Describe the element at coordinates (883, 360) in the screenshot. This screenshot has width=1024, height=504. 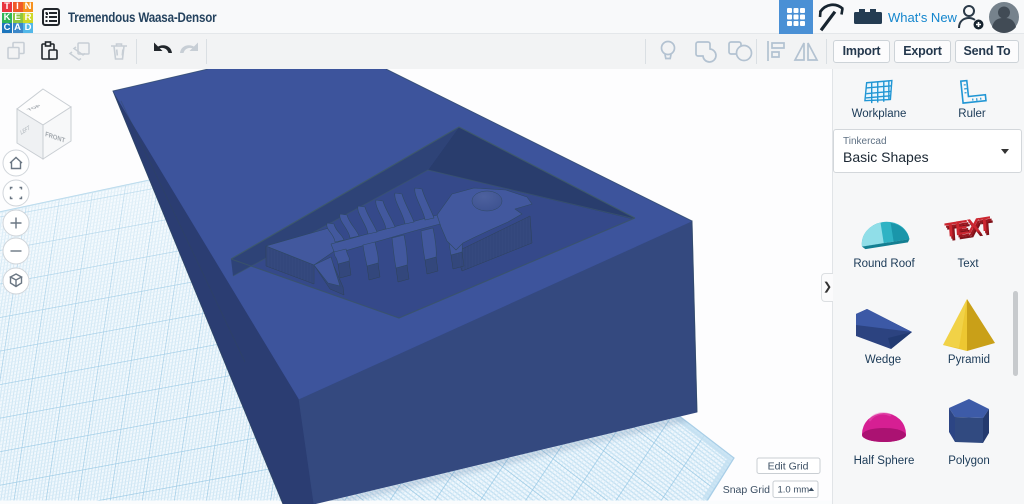
I see `svg-text: Wedge` at that location.